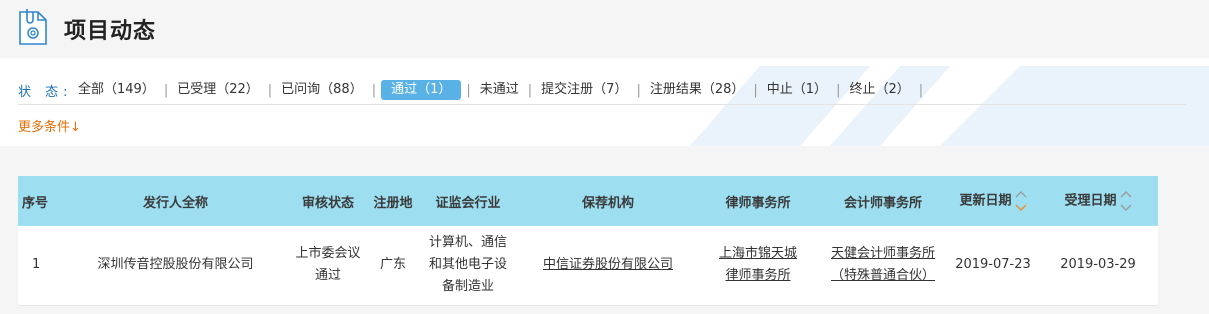  What do you see at coordinates (949, 106) in the screenshot?
I see `background-stripes-decoration` at bounding box center [949, 106].